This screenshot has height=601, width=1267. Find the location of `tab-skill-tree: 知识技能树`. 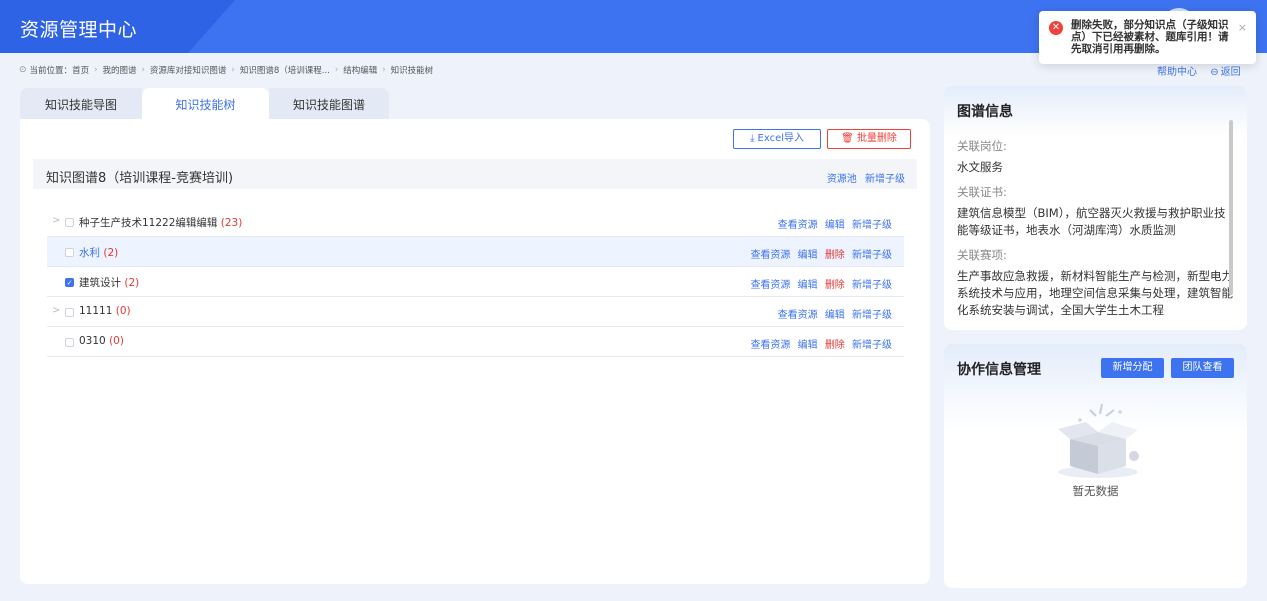

tab-skill-tree: 知识技能树 is located at coordinates (205, 104).